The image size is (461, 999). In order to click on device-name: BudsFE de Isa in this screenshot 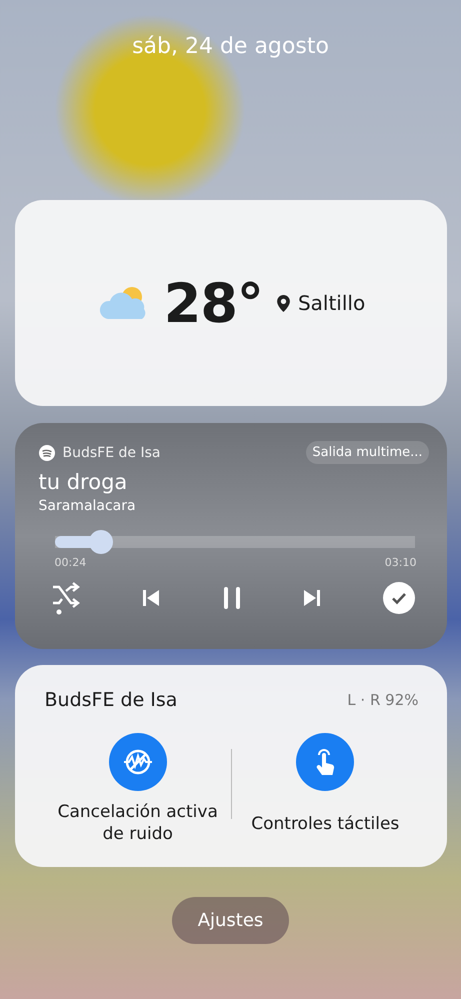, I will do `click(111, 700)`.